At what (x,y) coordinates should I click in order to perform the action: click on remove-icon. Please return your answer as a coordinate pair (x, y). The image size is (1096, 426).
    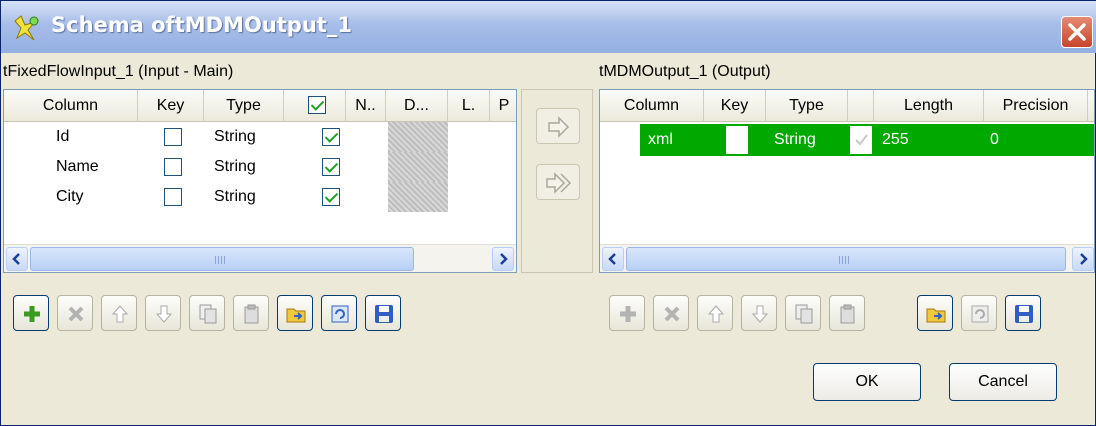
    Looking at the image, I should click on (76, 314).